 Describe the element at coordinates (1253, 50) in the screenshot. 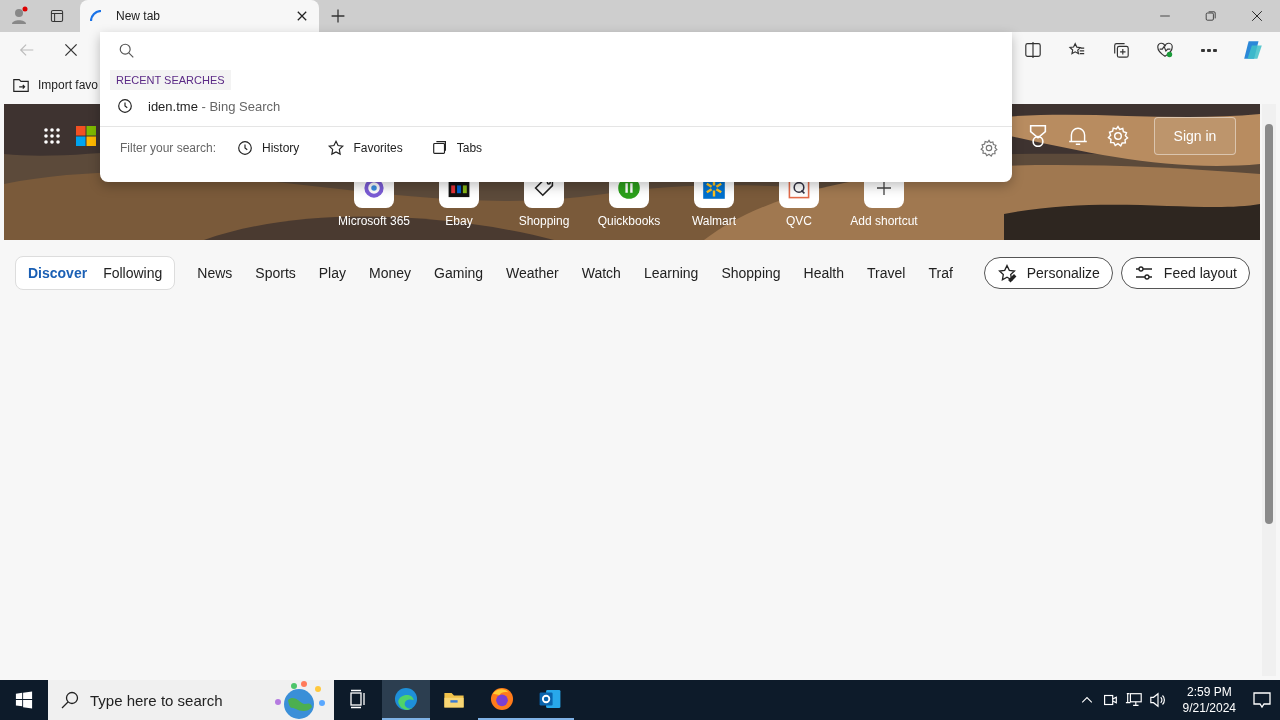

I see `copilot-icon` at that location.